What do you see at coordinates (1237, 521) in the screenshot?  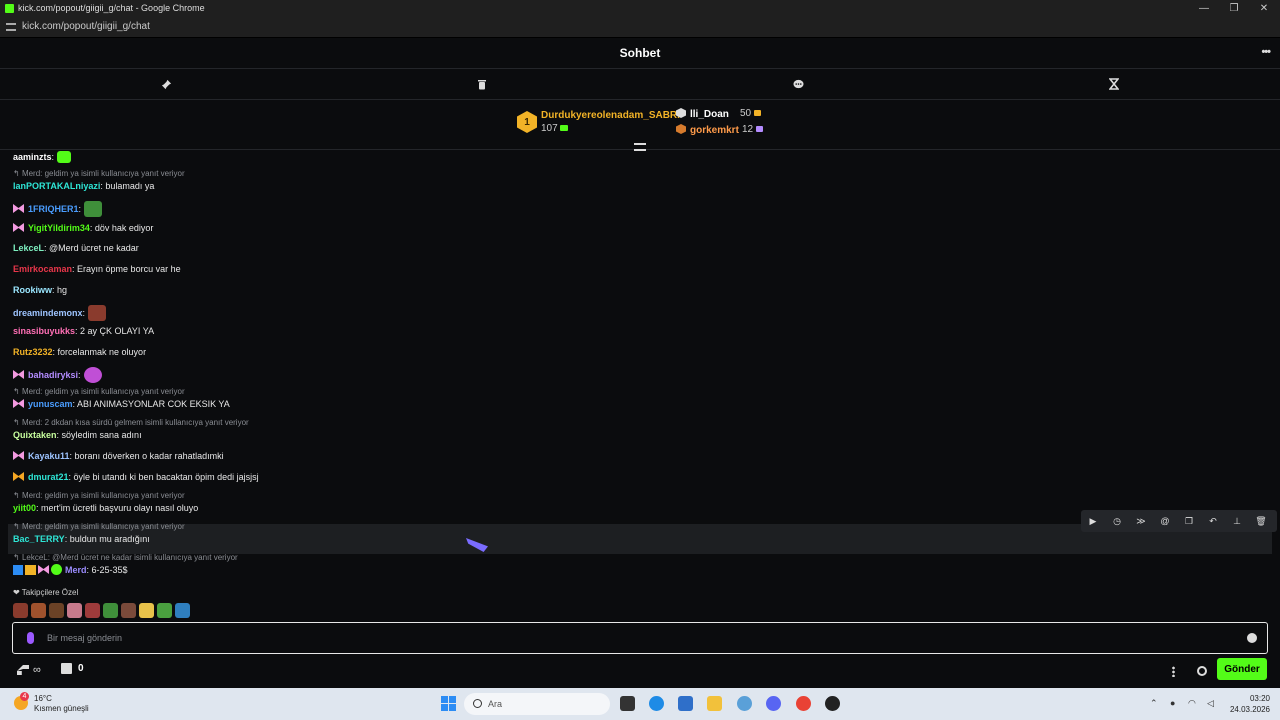 I see `pin-message-icon: ⊥` at bounding box center [1237, 521].